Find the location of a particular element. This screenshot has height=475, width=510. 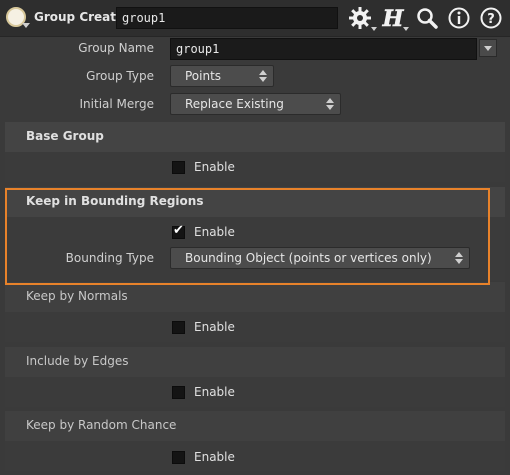

base-group-enable-label: Enable is located at coordinates (214, 167).